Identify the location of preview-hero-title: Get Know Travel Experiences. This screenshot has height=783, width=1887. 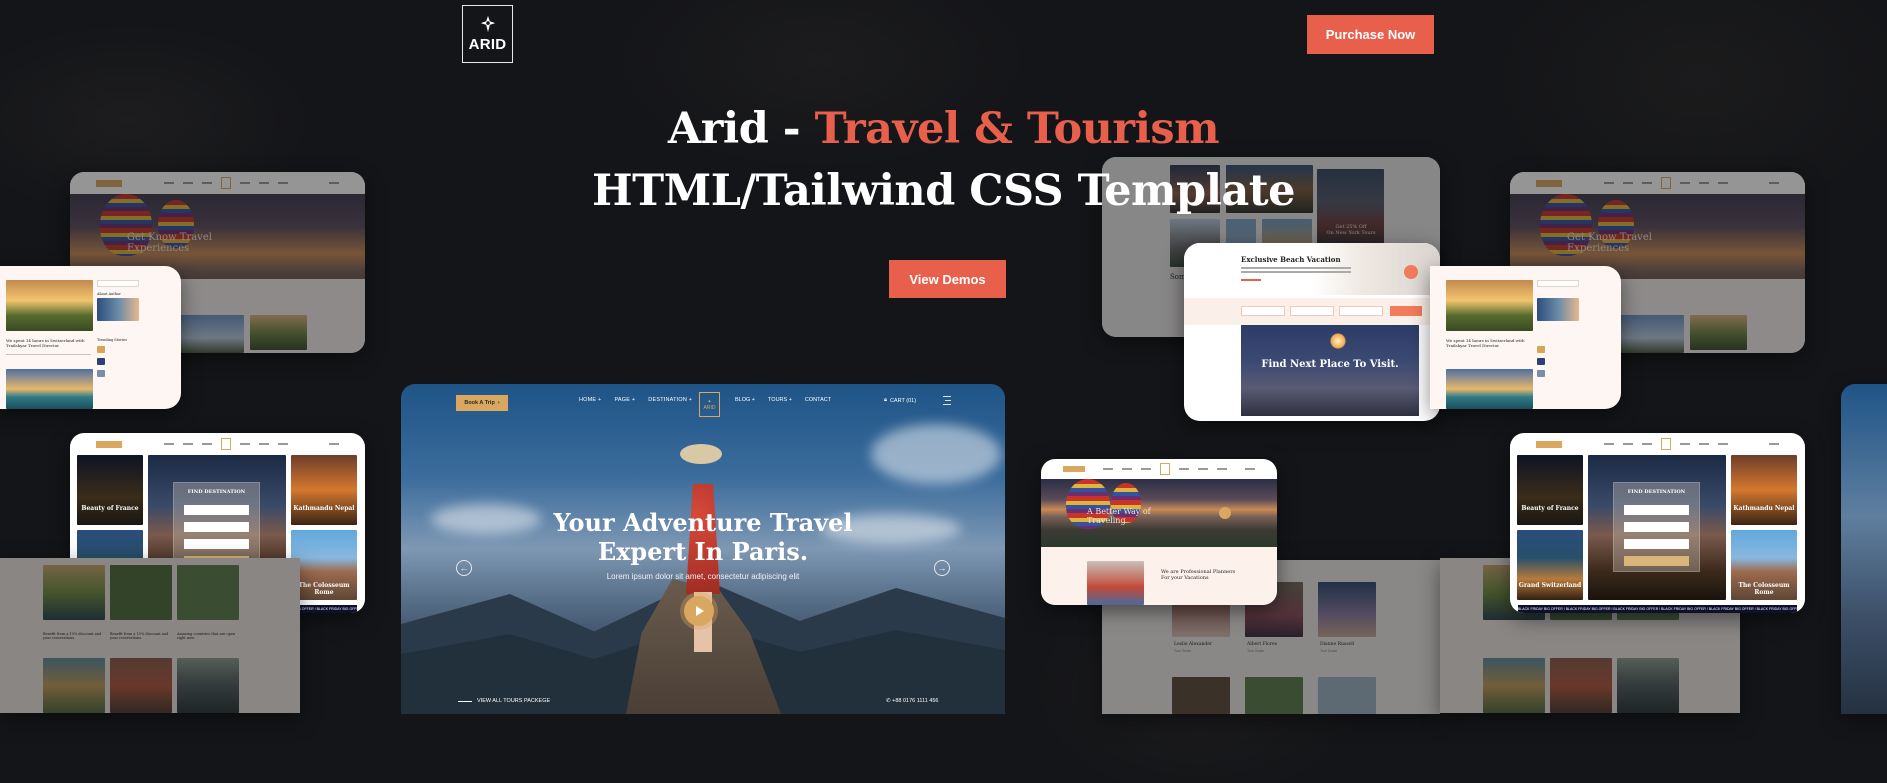
(169, 243).